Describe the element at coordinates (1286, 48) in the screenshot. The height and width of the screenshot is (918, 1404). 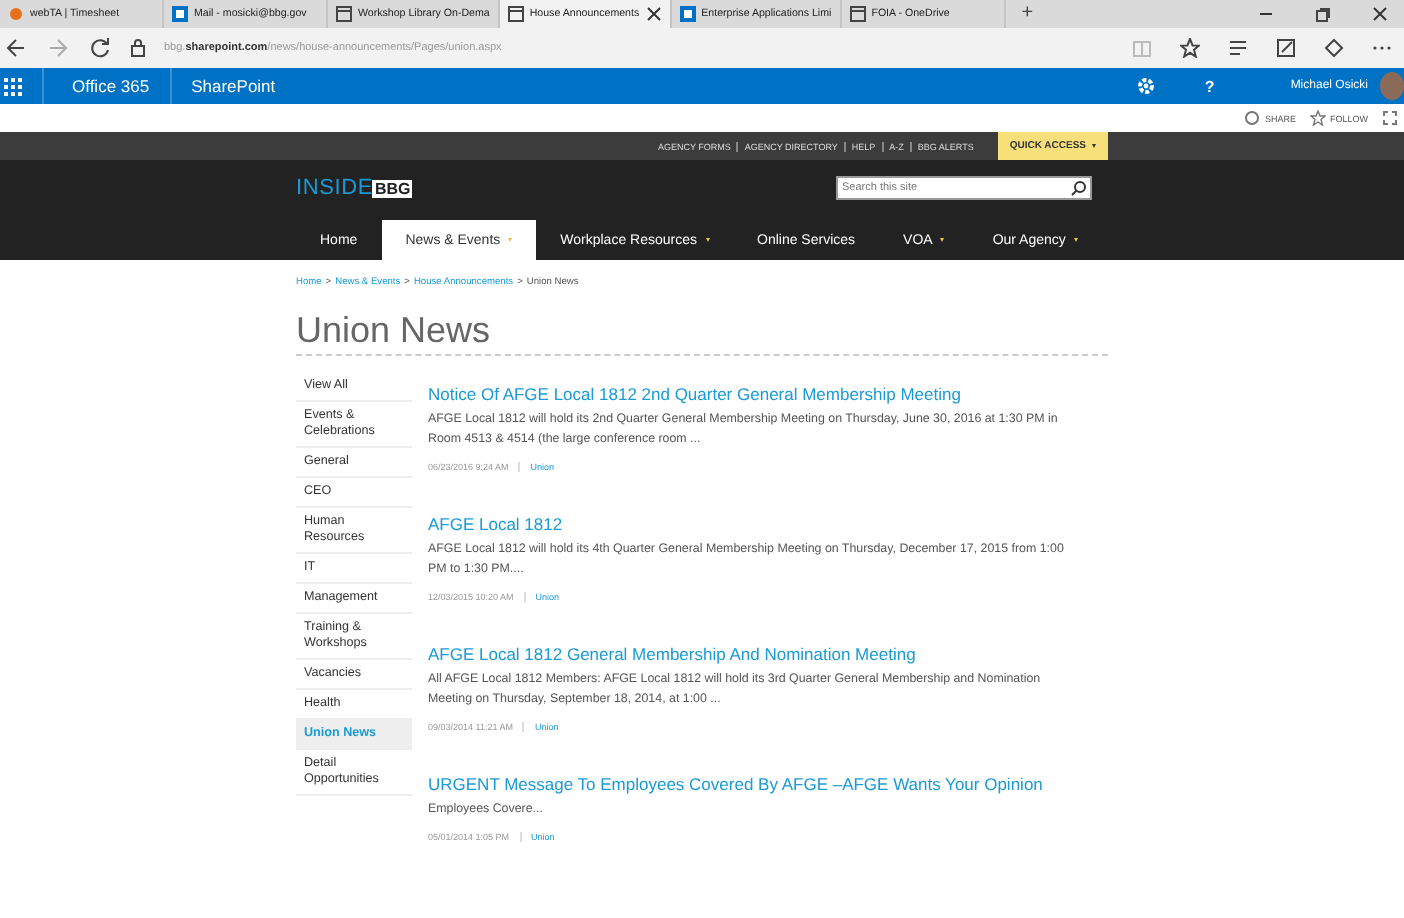
I see `pen-square-icon` at that location.